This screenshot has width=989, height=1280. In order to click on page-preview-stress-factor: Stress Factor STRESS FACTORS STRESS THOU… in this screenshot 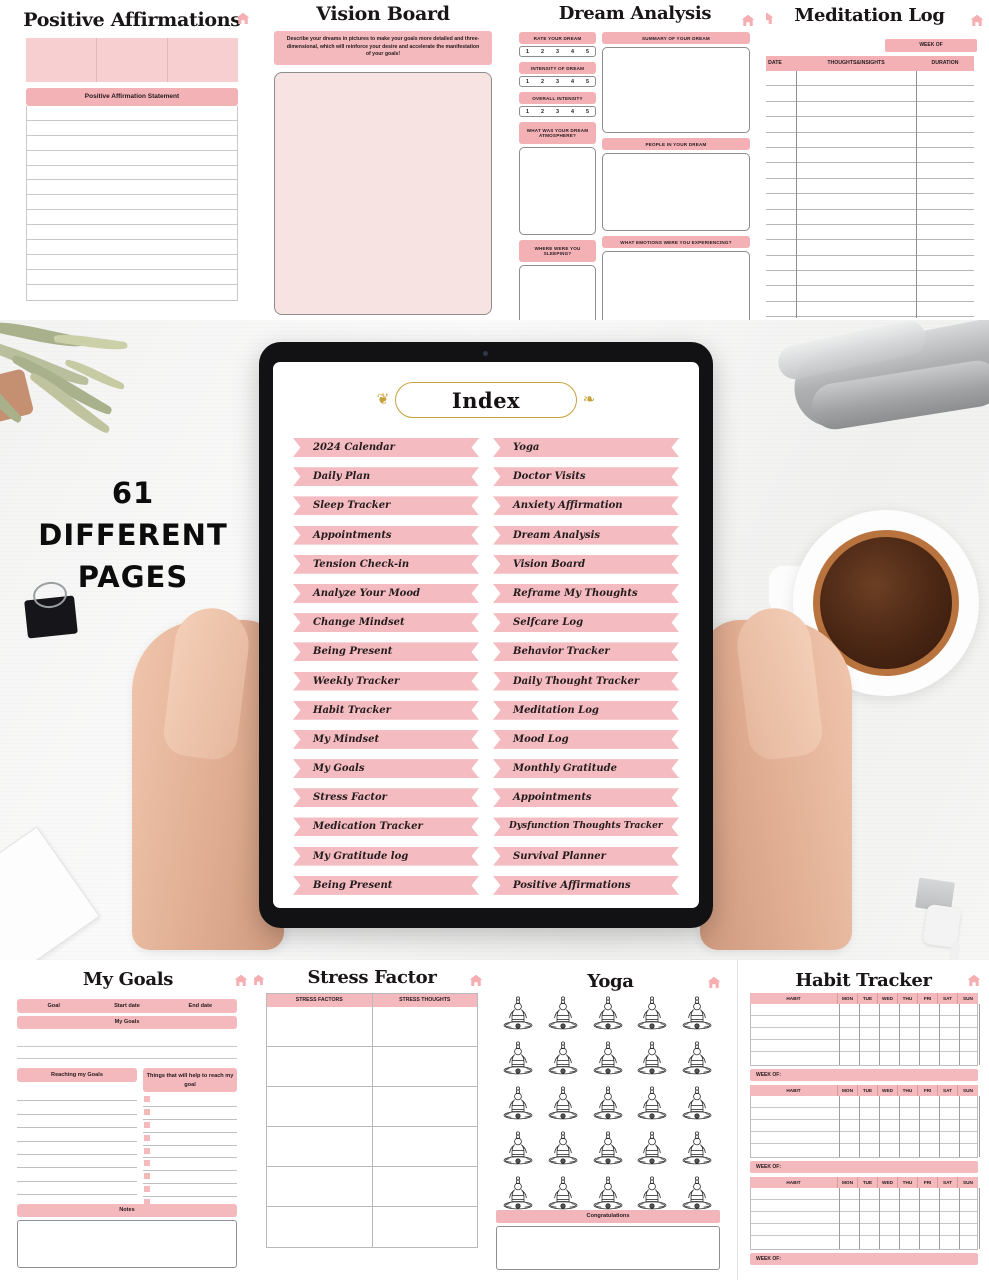, I will do `click(372, 1120)`.